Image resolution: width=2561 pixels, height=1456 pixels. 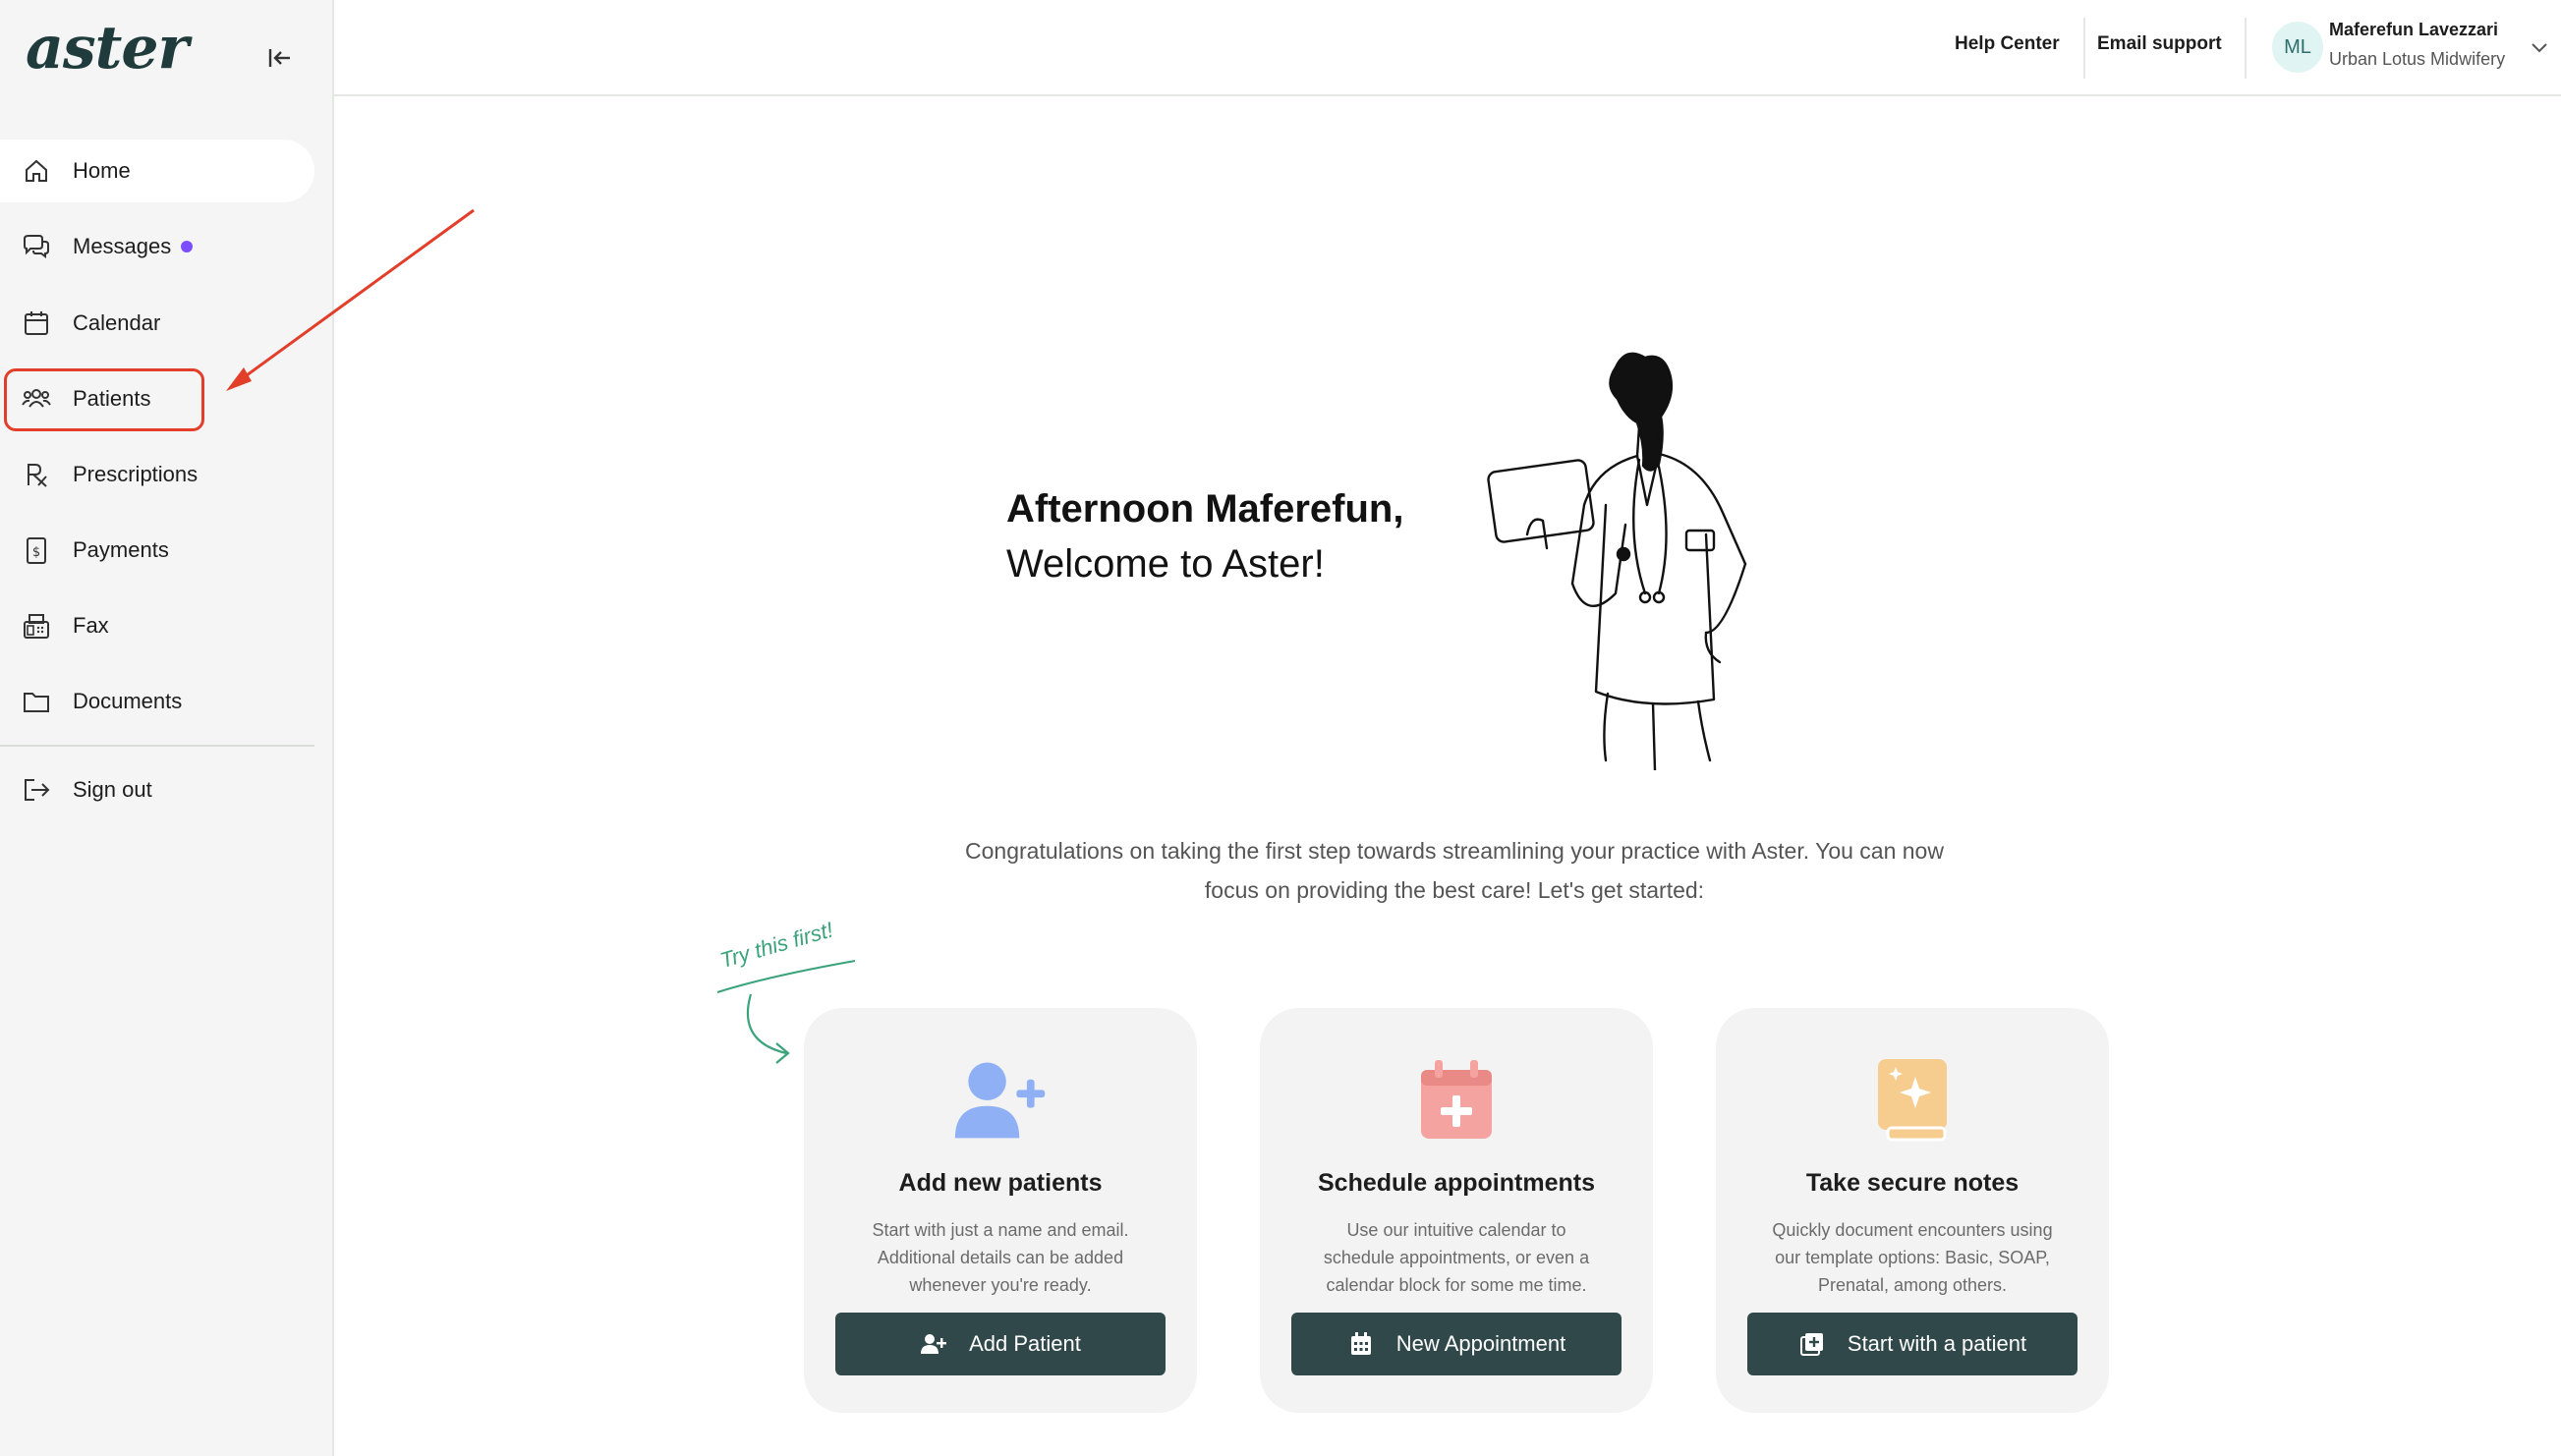 I want to click on add-patient-button: Add Patient, so click(x=1001, y=1344).